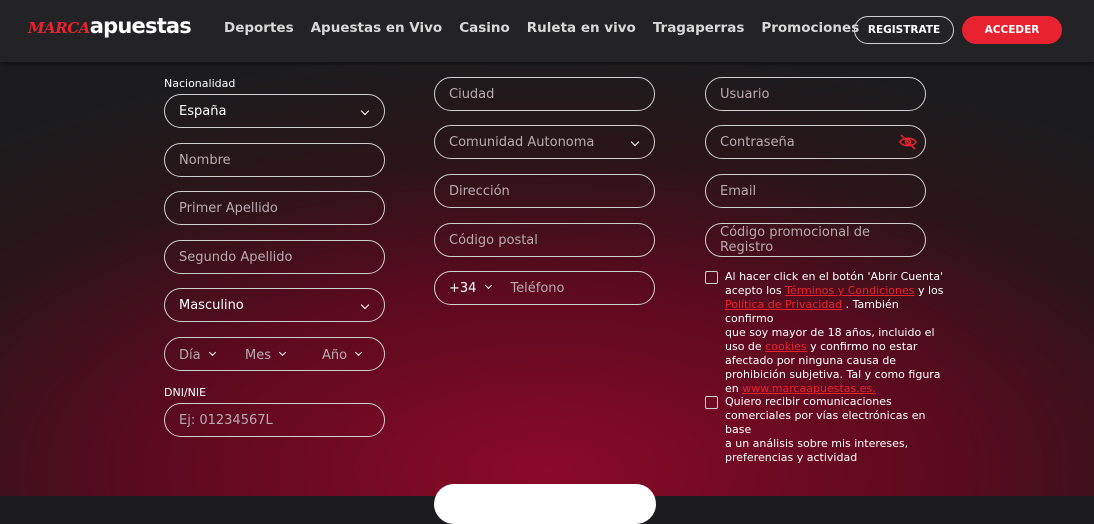  Describe the element at coordinates (545, 504) in the screenshot. I see `open-account-button` at that location.